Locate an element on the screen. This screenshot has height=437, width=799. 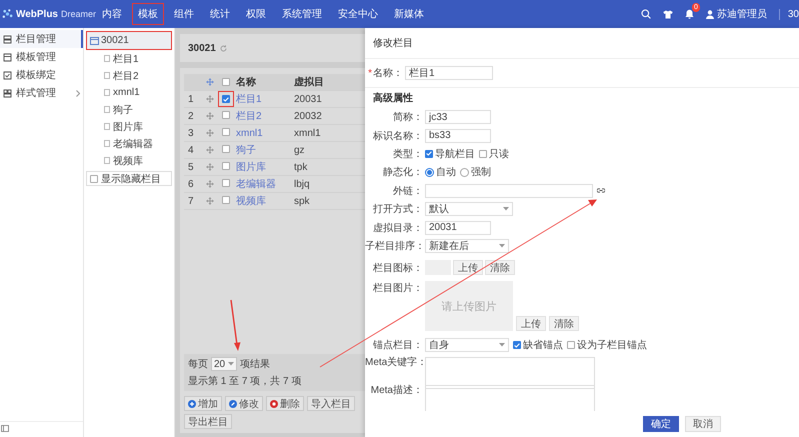
radio-label: 自动 is located at coordinates (446, 173).